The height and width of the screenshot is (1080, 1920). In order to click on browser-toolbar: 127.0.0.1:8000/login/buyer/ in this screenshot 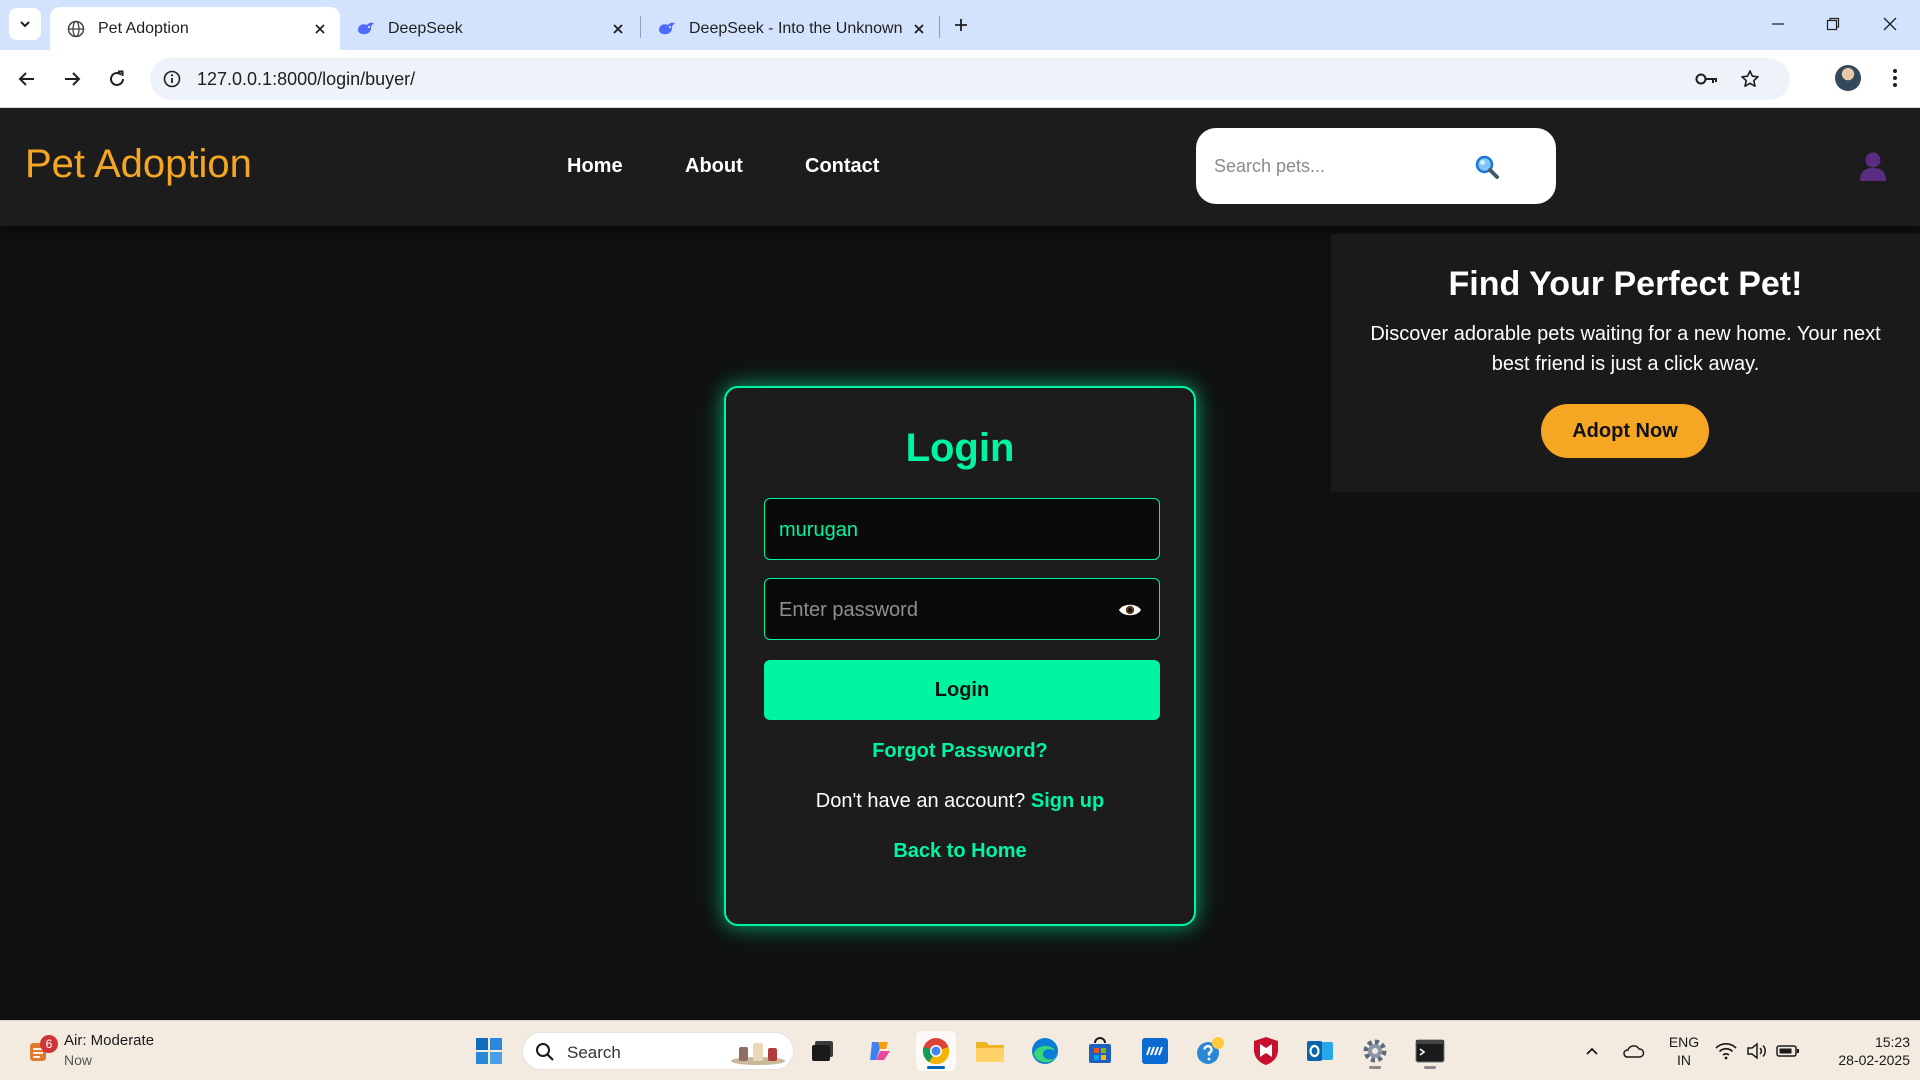, I will do `click(960, 79)`.